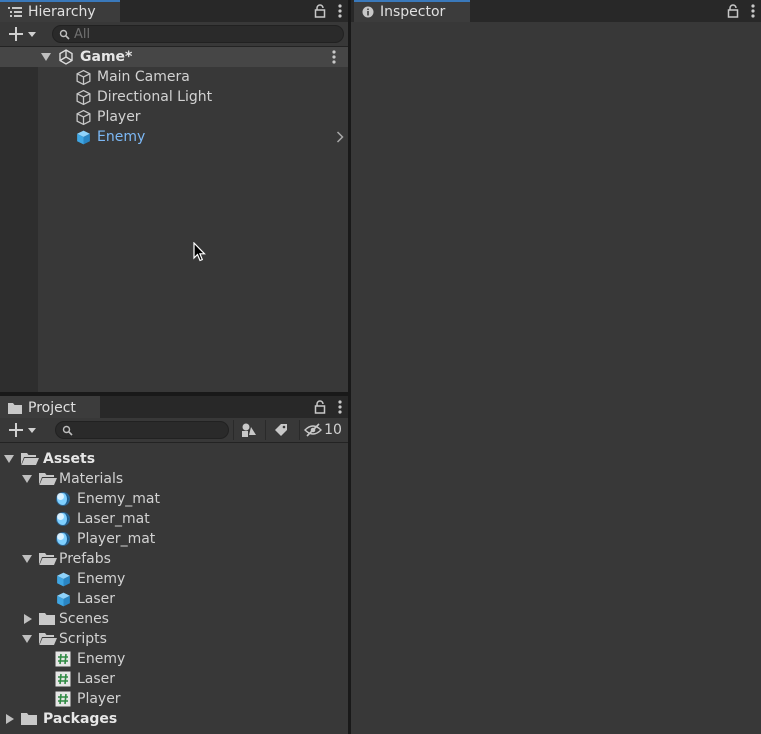  Describe the element at coordinates (174, 679) in the screenshot. I see `tree-item-laser-script: Laser` at that location.